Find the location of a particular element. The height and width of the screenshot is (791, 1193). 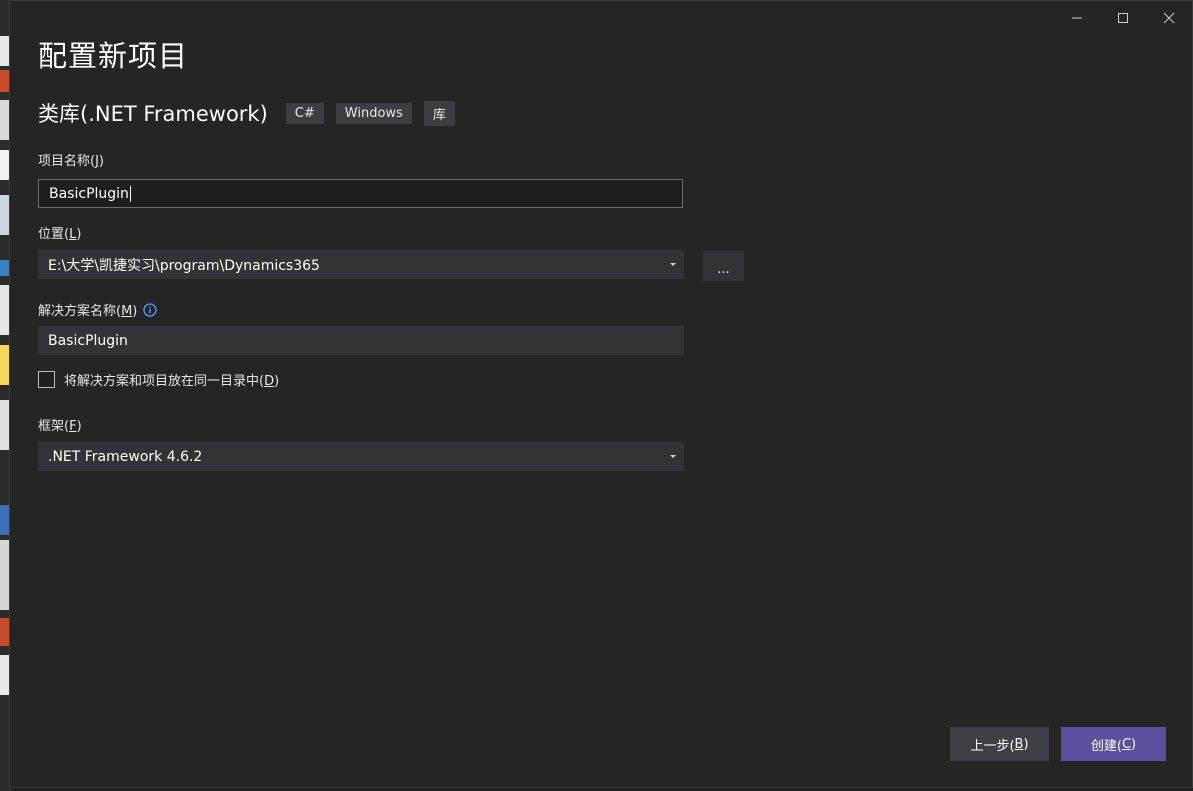

page-title: 配置新项目 is located at coordinates (113, 56).